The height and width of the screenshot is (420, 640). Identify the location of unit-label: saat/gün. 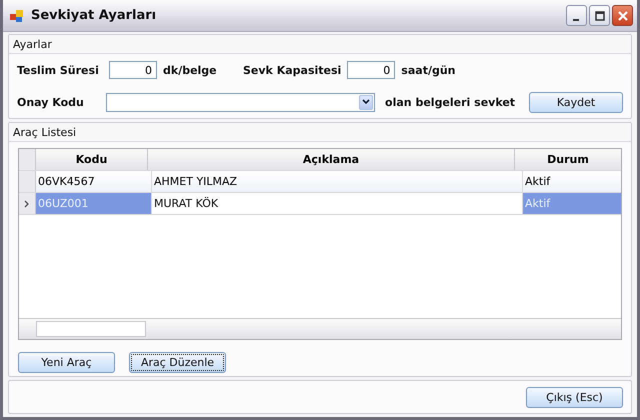
(428, 70).